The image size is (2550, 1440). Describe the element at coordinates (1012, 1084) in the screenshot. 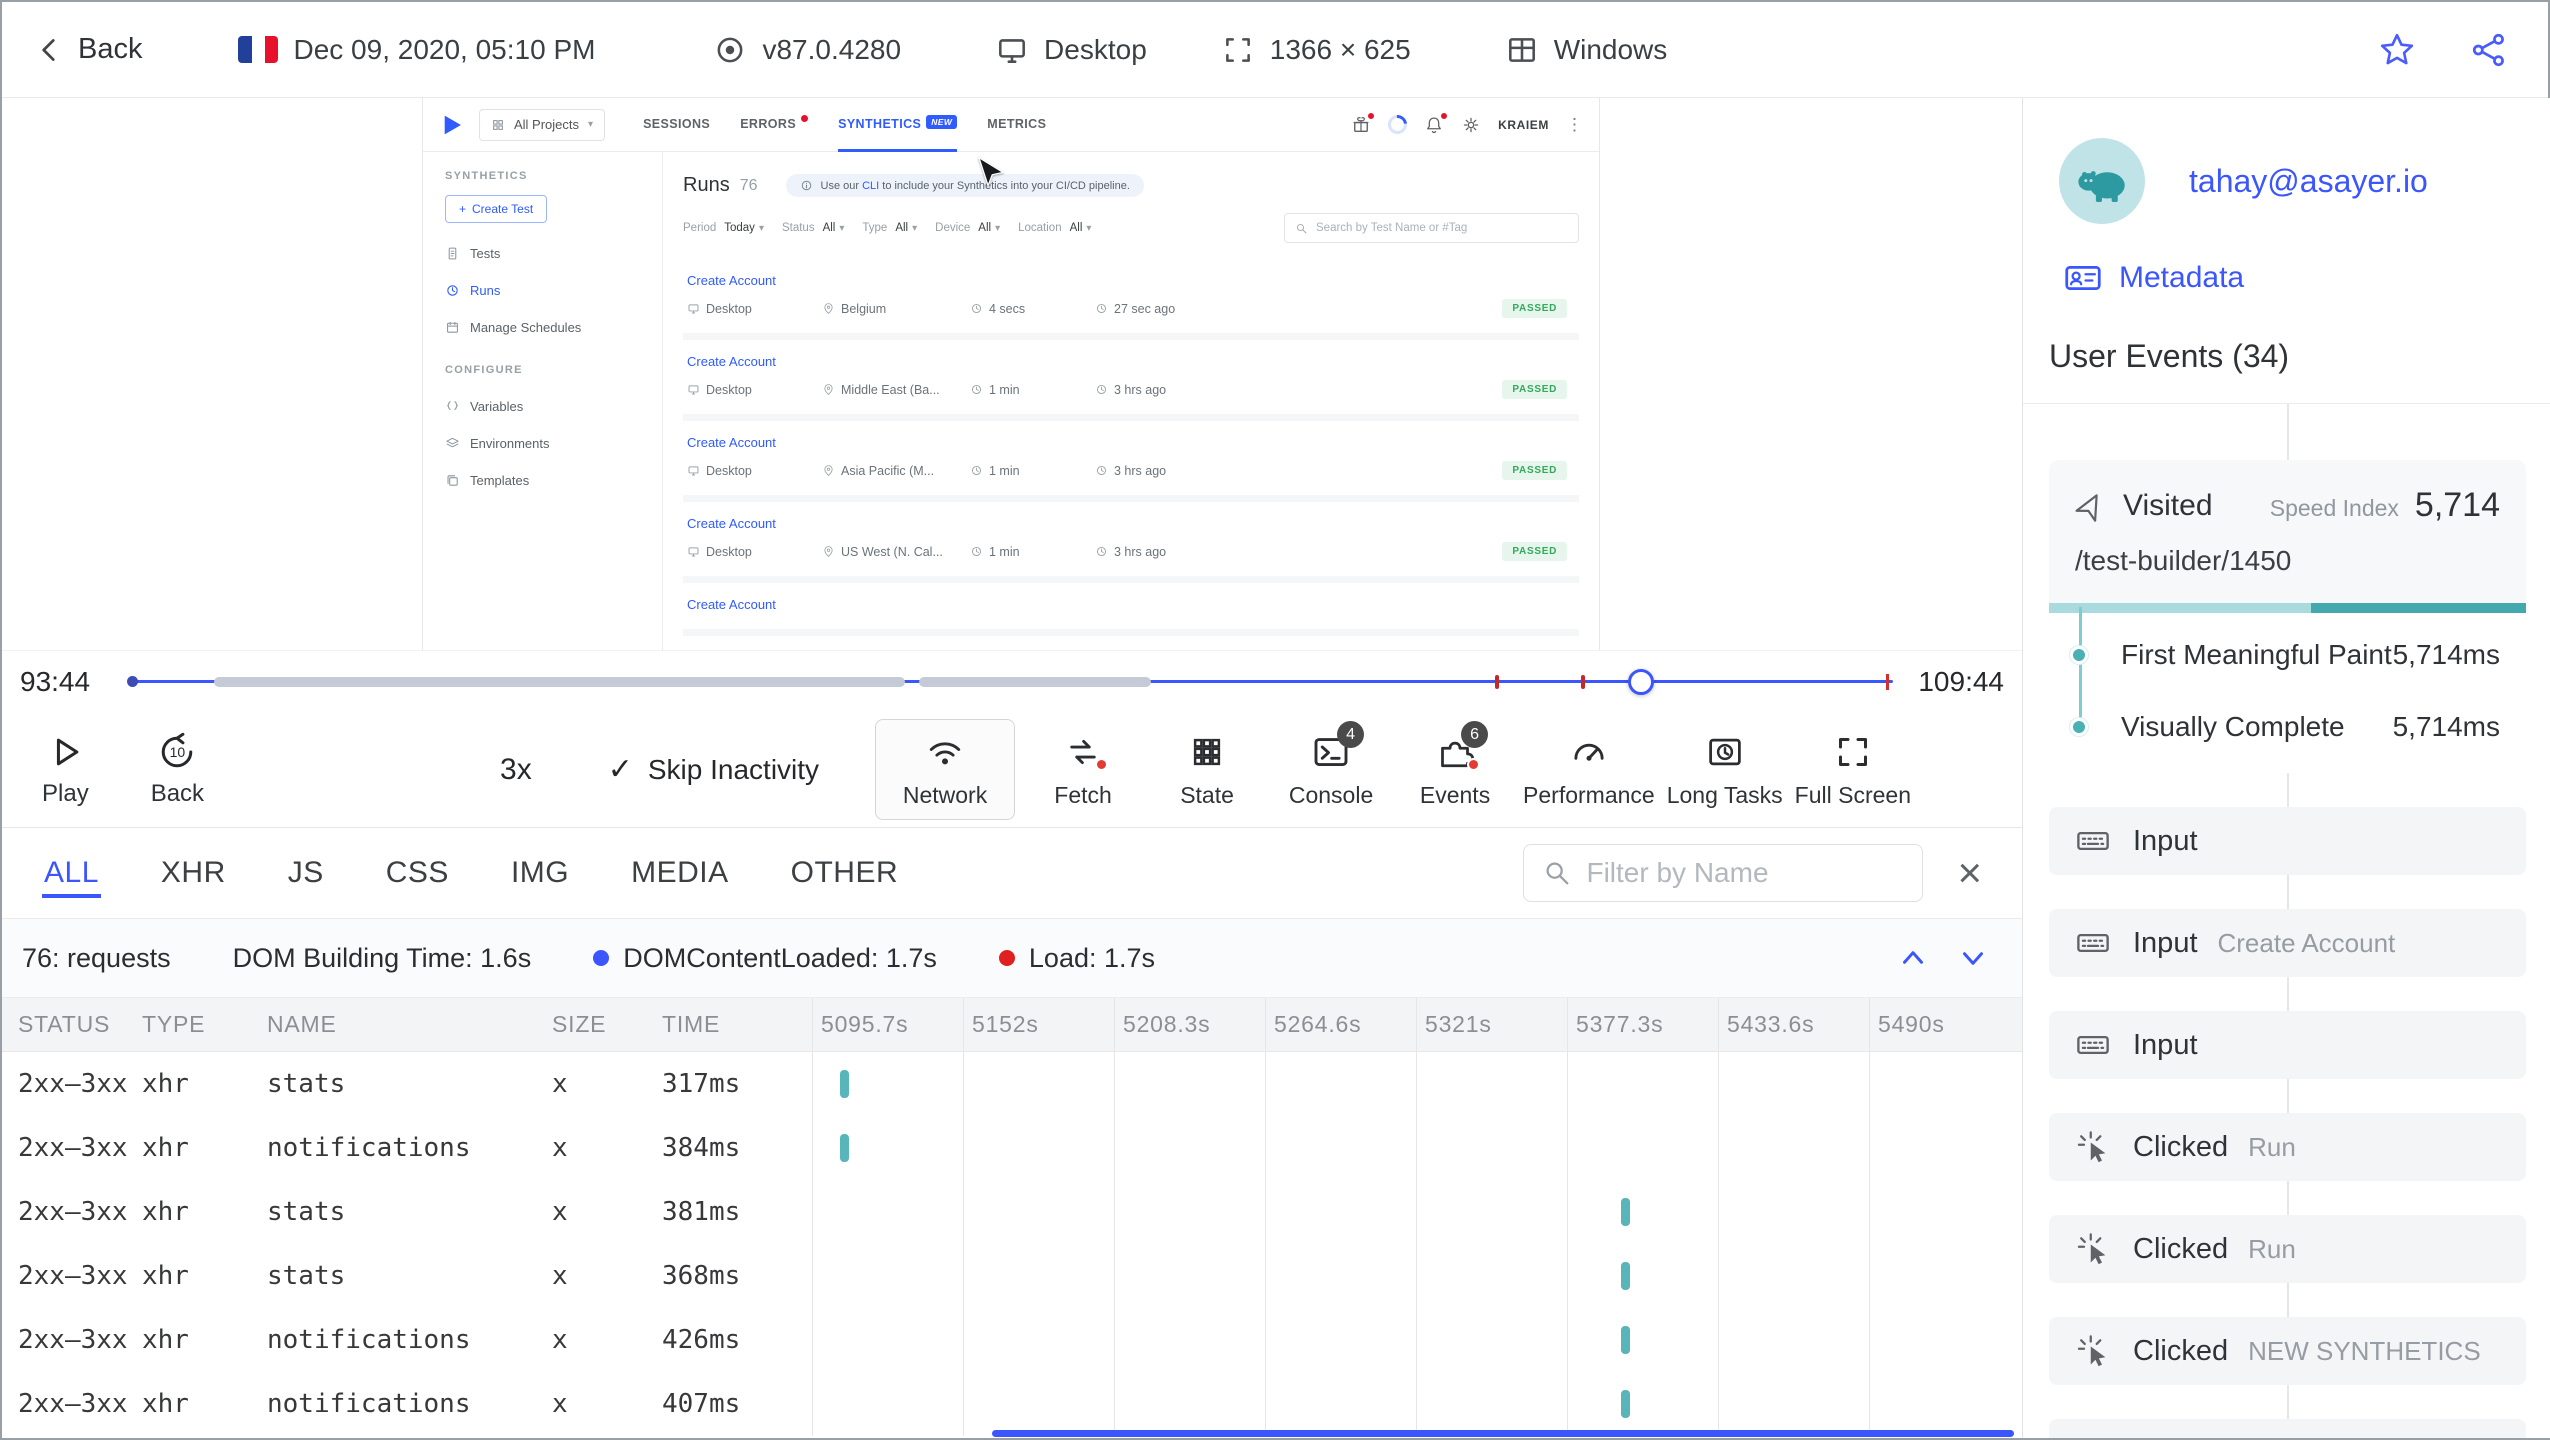

I see `network-request-row: 2xx–3xx xhr stats x 317ms` at that location.